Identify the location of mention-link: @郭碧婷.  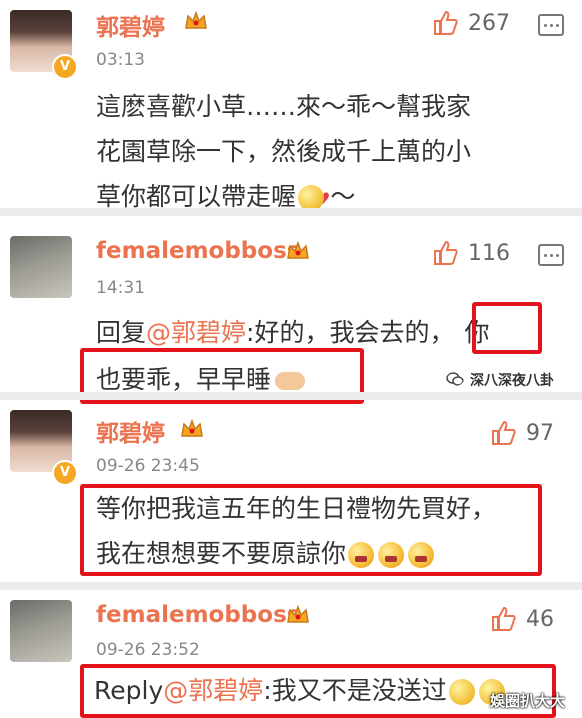
(196, 332).